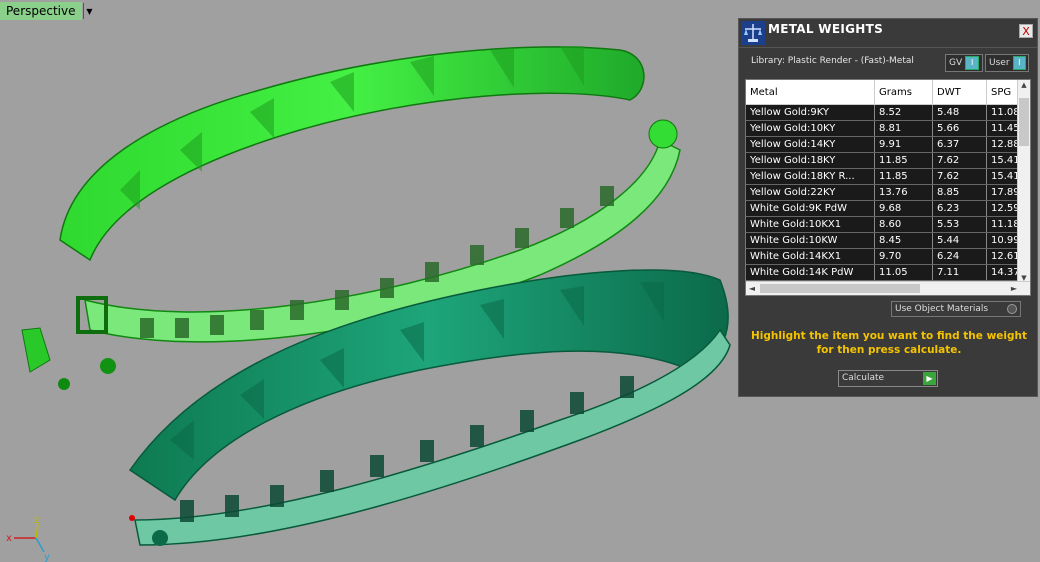 This screenshot has width=1040, height=562. I want to click on cell-dwt: 5.53, so click(959, 224).